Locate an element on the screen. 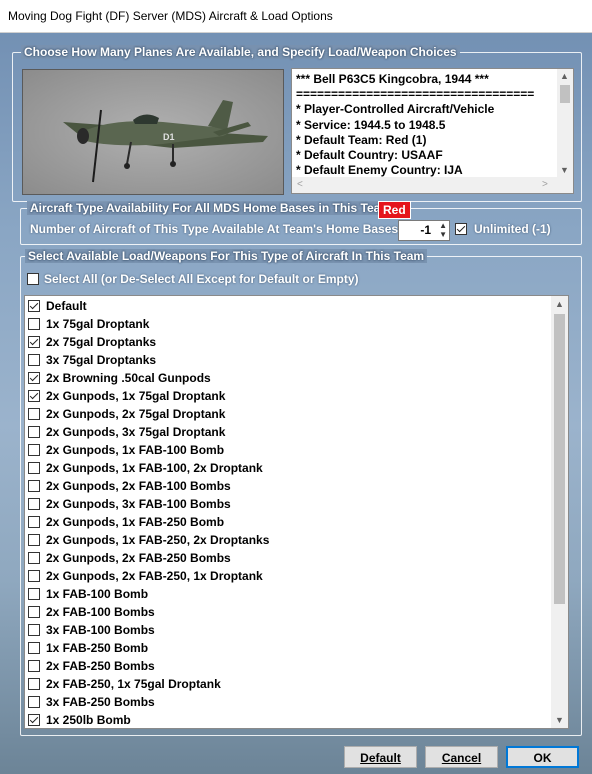 The width and height of the screenshot is (592, 774). load-option-row: 2x FAB-250 Bombs is located at coordinates (148, 666).